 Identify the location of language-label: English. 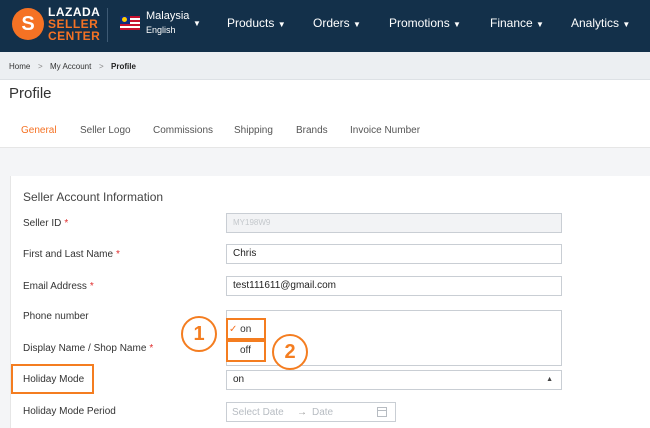
(161, 30).